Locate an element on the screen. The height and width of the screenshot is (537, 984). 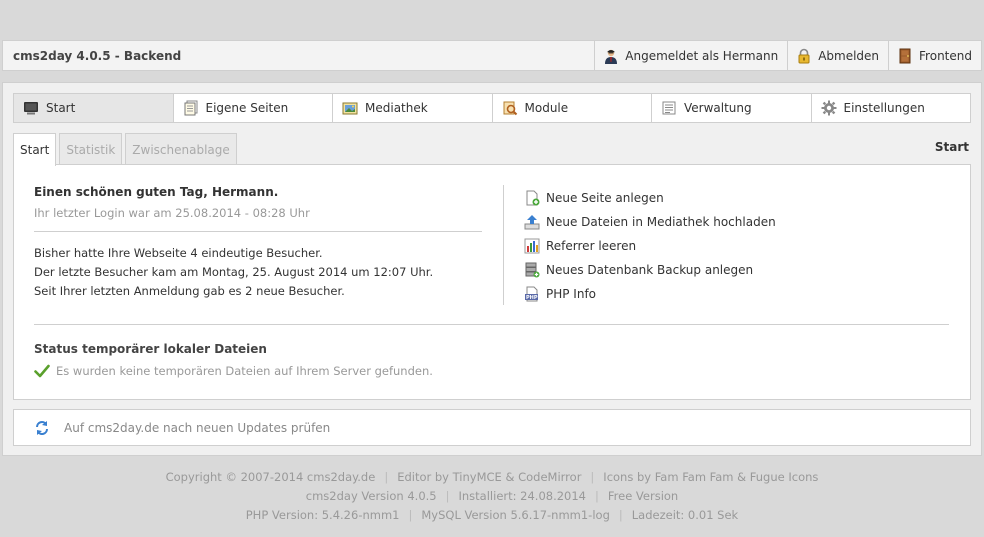
user-status: Angemeldet als Hermann is located at coordinates (690, 55).